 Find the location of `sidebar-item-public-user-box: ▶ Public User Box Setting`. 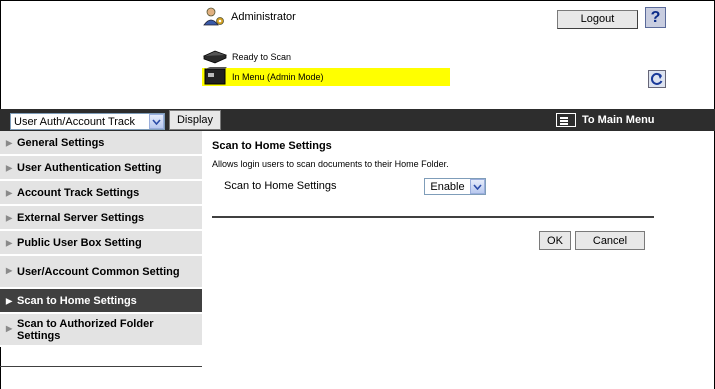

sidebar-item-public-user-box: ▶ Public User Box Setting is located at coordinates (101, 243).